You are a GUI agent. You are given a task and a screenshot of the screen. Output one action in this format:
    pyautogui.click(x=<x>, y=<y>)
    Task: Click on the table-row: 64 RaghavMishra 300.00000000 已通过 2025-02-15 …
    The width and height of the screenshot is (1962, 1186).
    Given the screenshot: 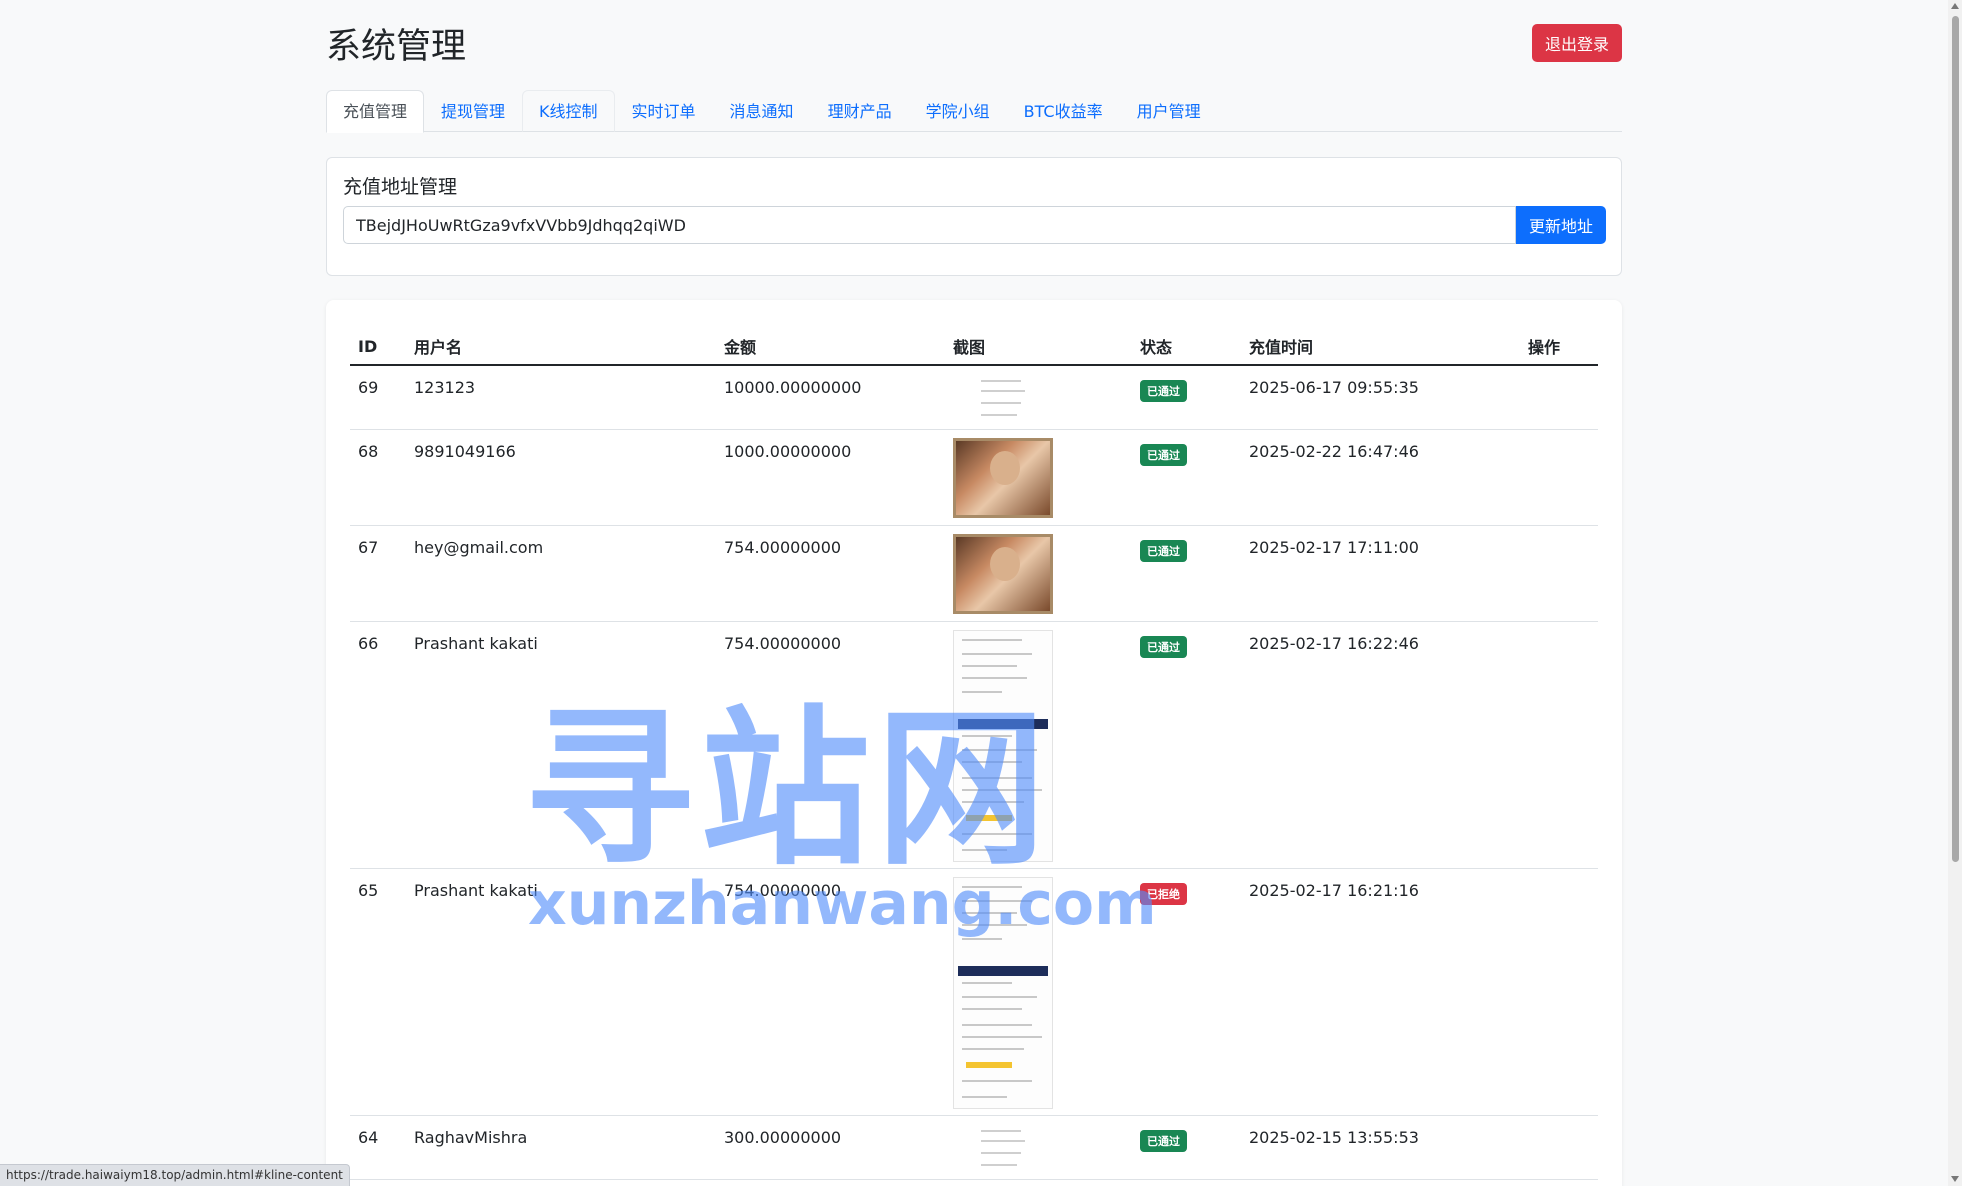 What is the action you would take?
    pyautogui.click(x=974, y=1147)
    